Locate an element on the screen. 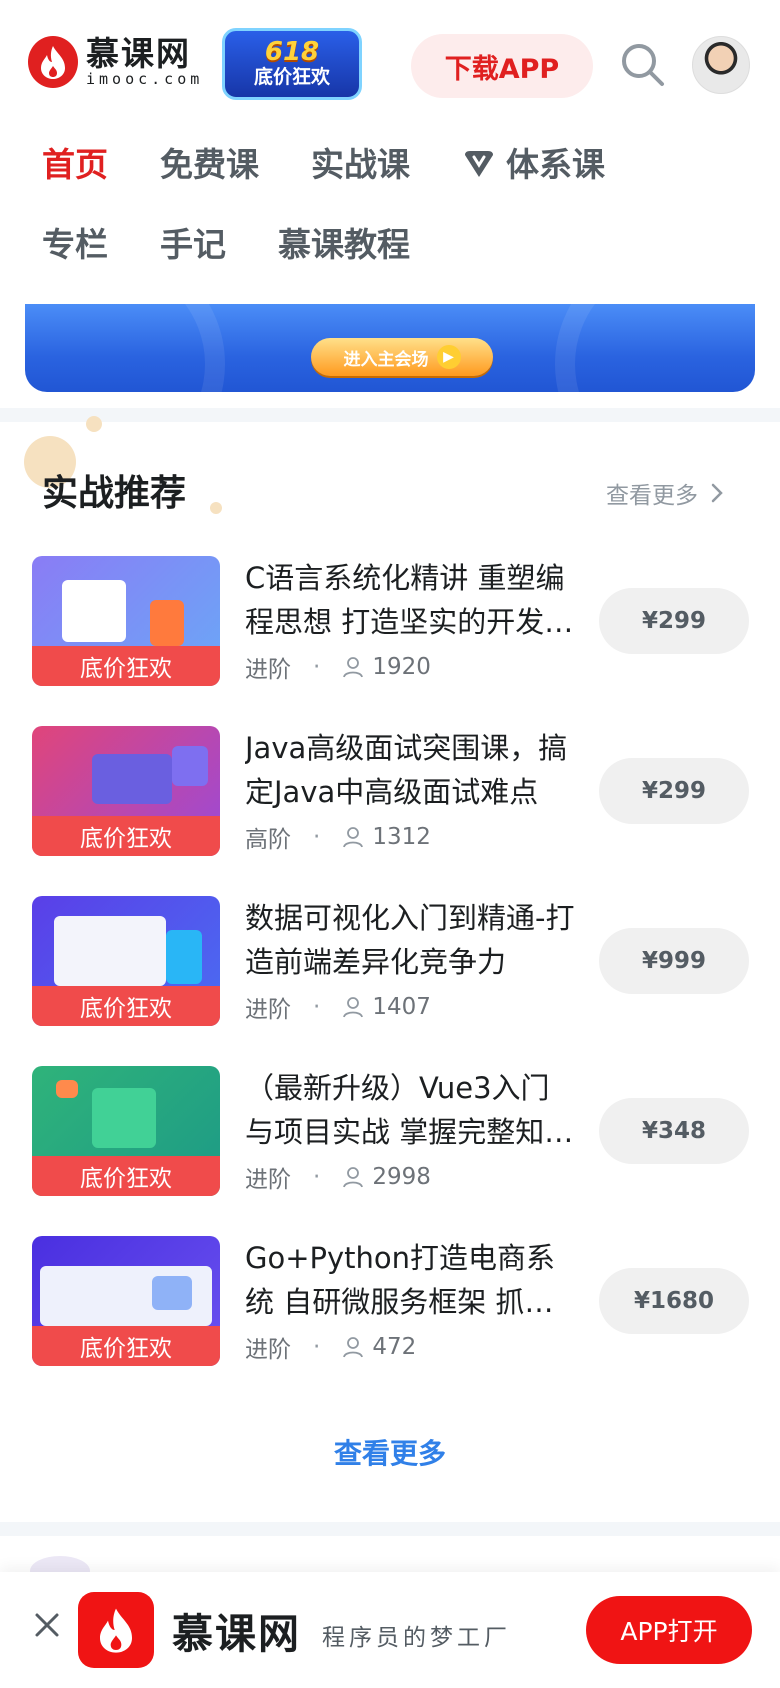 This screenshot has width=780, height=1688. promo-618-badge: 618 底价狂欢 is located at coordinates (292, 64).